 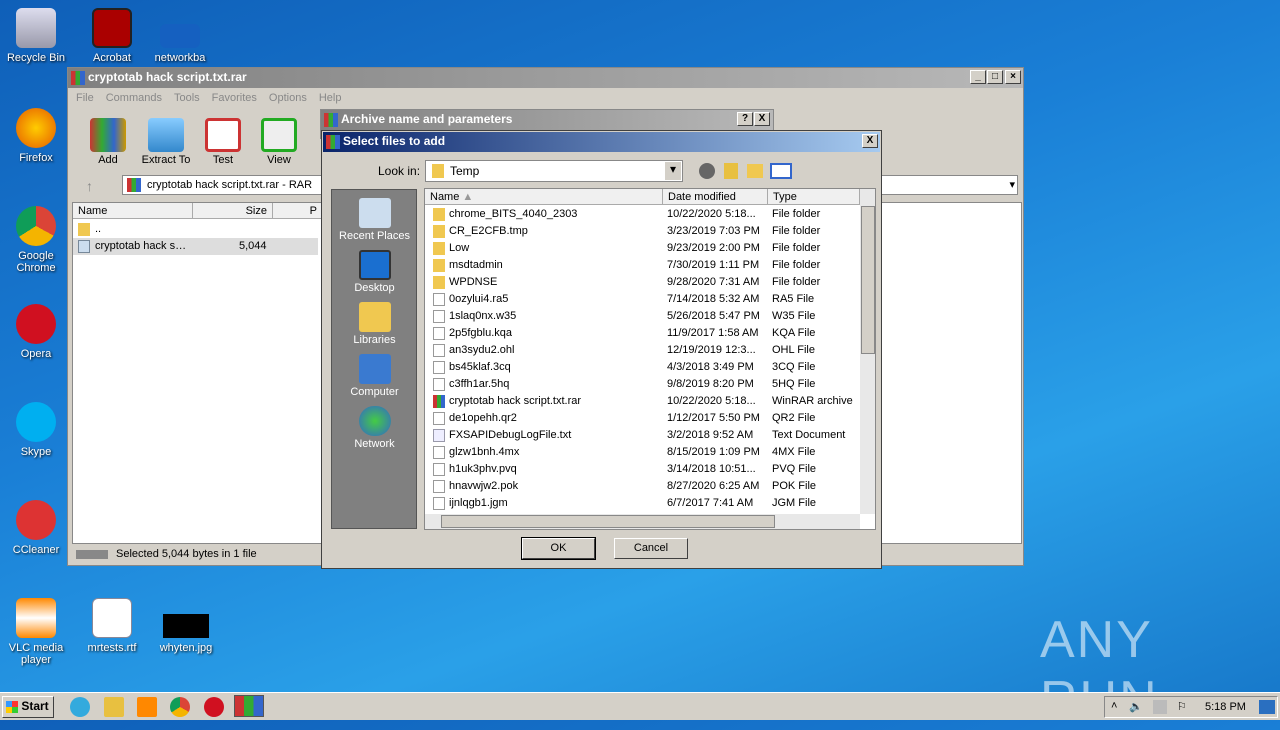 What do you see at coordinates (166, 142) in the screenshot?
I see `extract-to-button: Extract To` at bounding box center [166, 142].